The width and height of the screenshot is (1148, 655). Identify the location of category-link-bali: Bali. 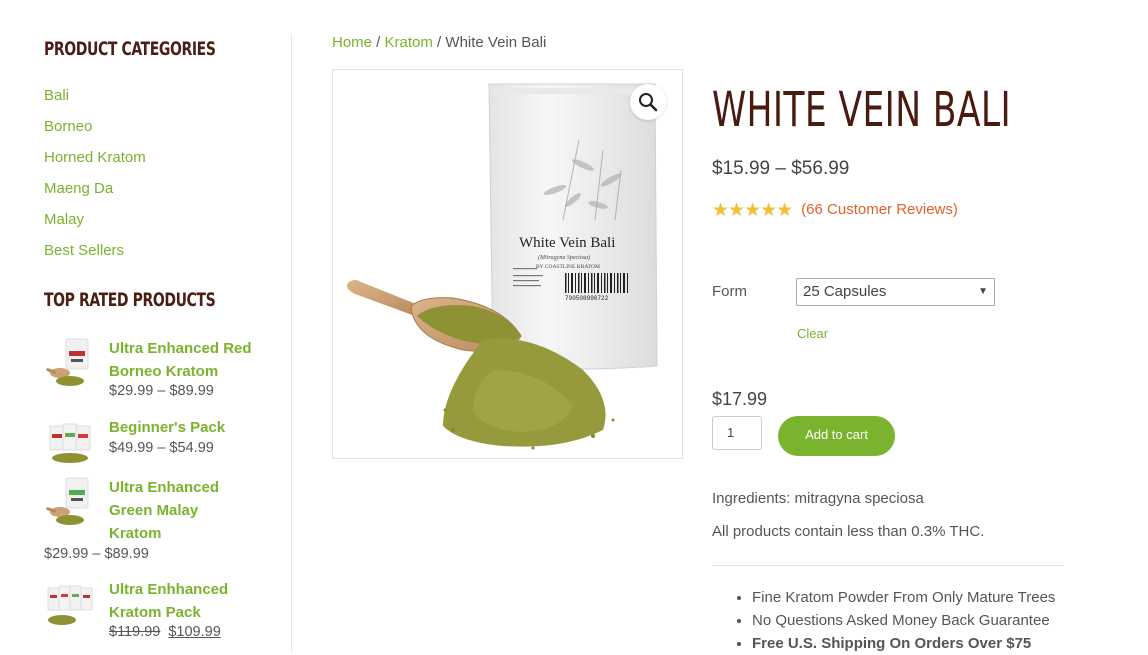
(56, 95).